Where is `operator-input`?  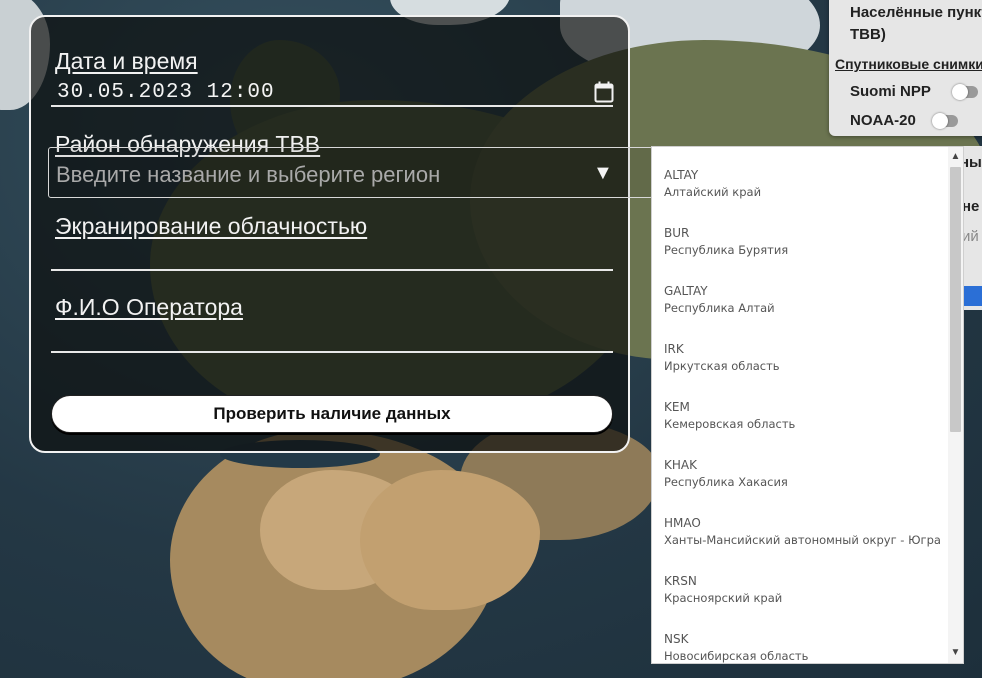
operator-input is located at coordinates (332, 352).